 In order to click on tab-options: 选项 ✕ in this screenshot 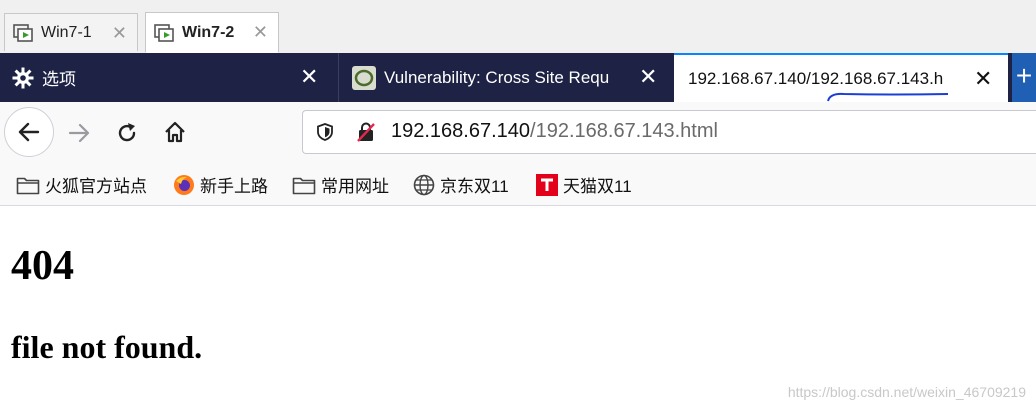, I will do `click(169, 77)`.